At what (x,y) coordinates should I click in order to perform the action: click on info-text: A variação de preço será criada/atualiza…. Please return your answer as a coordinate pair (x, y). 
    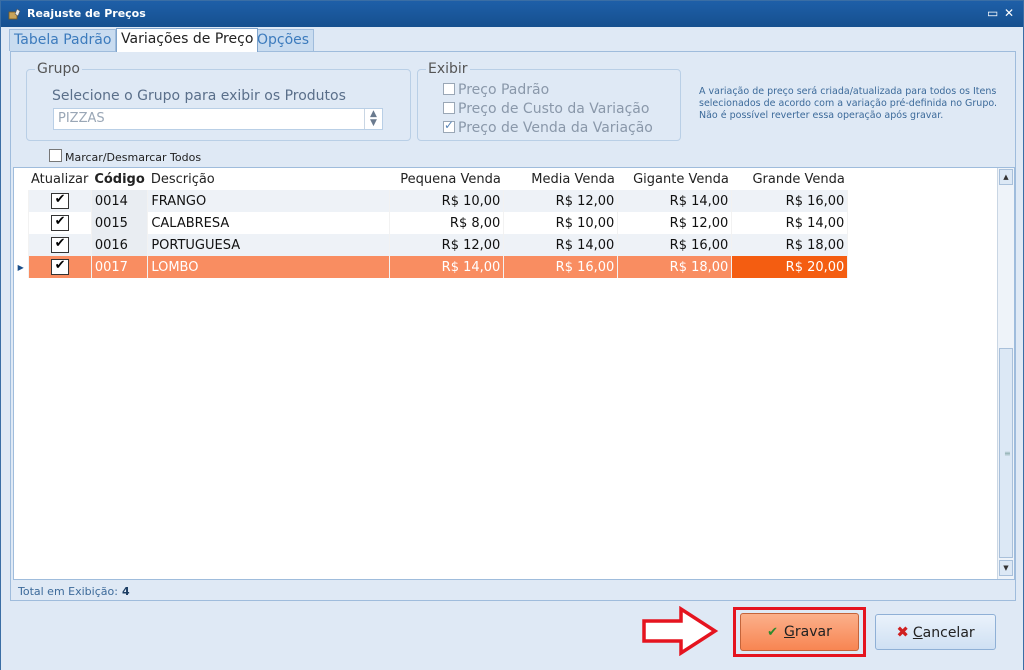
    Looking at the image, I should click on (848, 103).